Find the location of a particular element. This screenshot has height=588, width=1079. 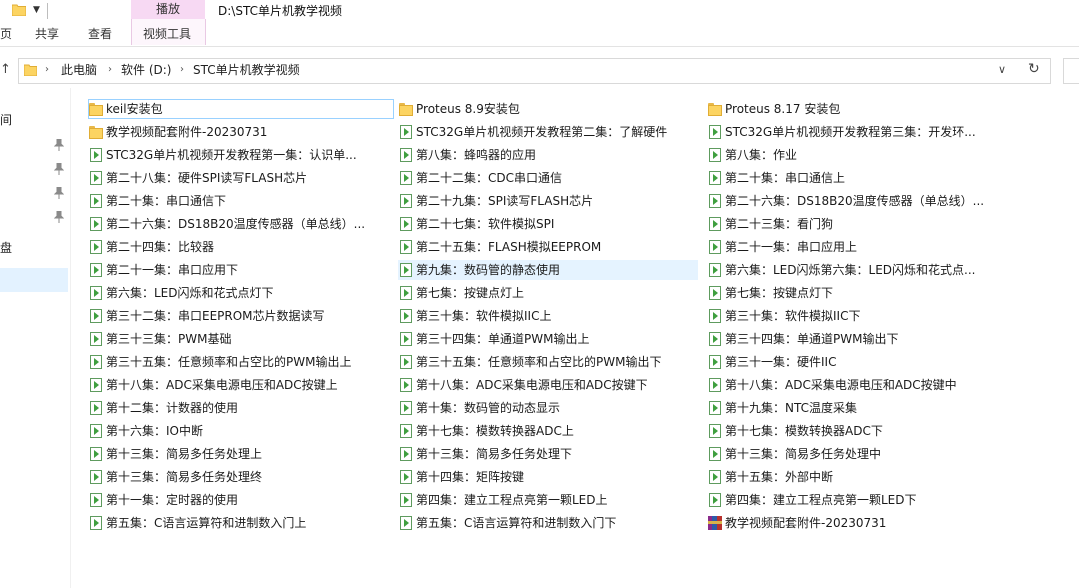

file-name: 第十二集：计数器的使用 is located at coordinates (172, 408).